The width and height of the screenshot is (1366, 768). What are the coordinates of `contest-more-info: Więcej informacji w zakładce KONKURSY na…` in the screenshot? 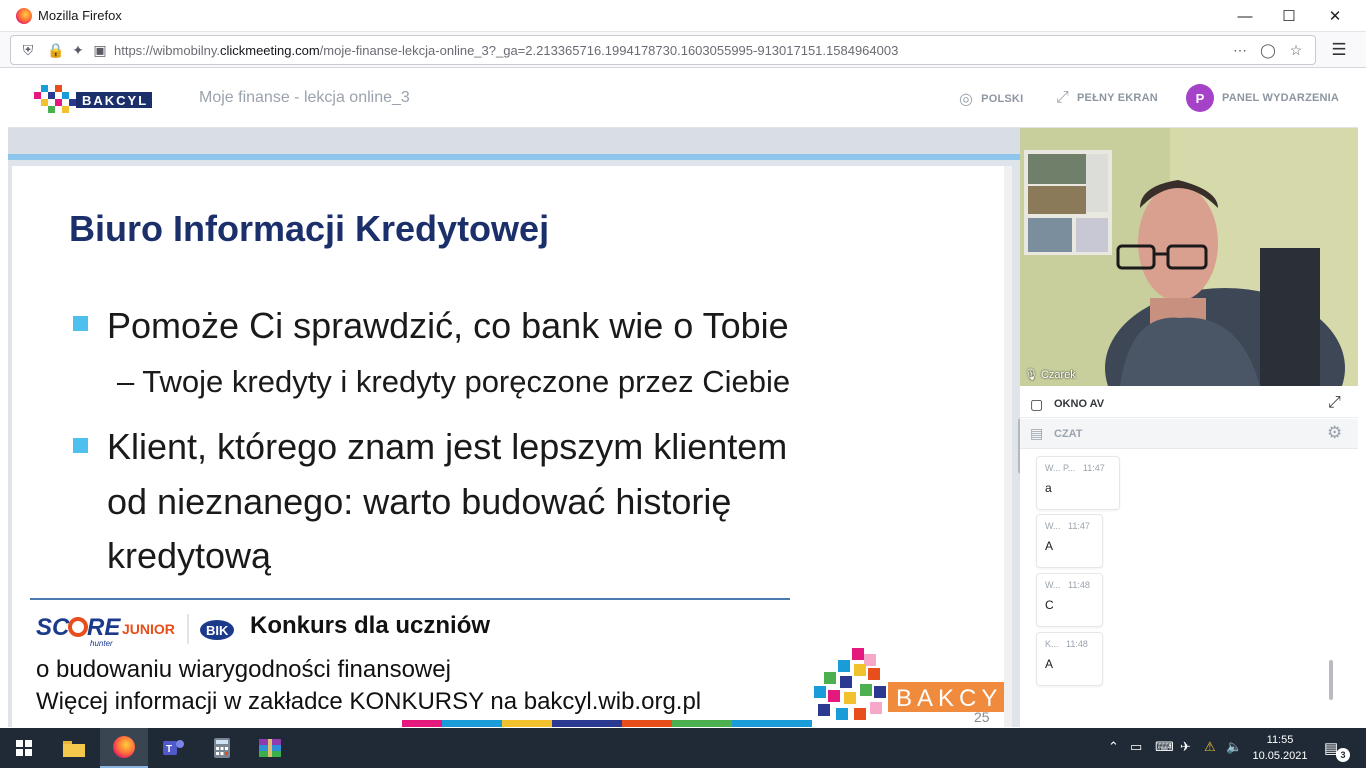 It's located at (369, 701).